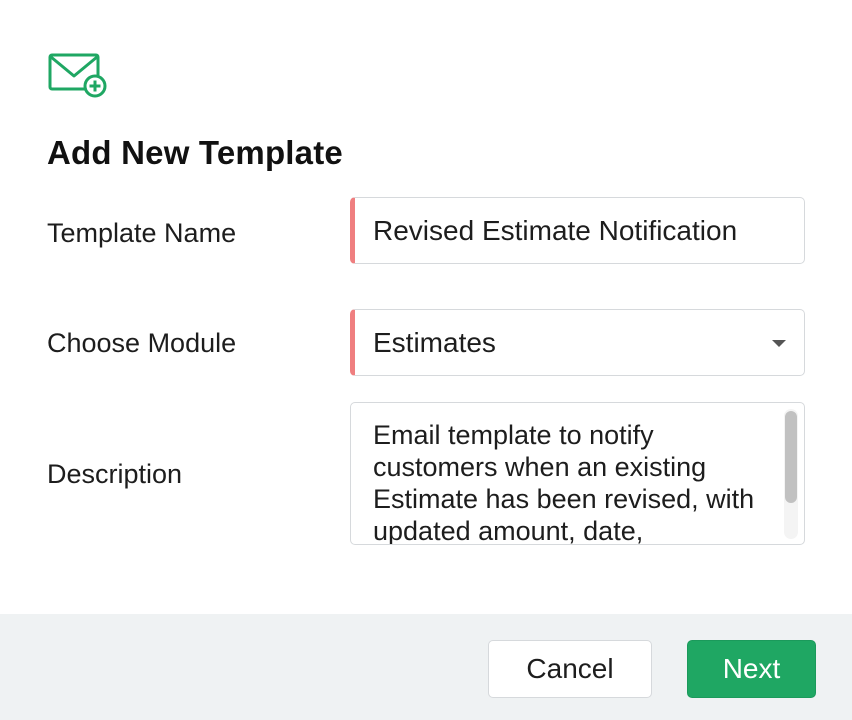 This screenshot has height=720, width=852. Describe the element at coordinates (570, 669) in the screenshot. I see `cancel-button: Cancel` at that location.